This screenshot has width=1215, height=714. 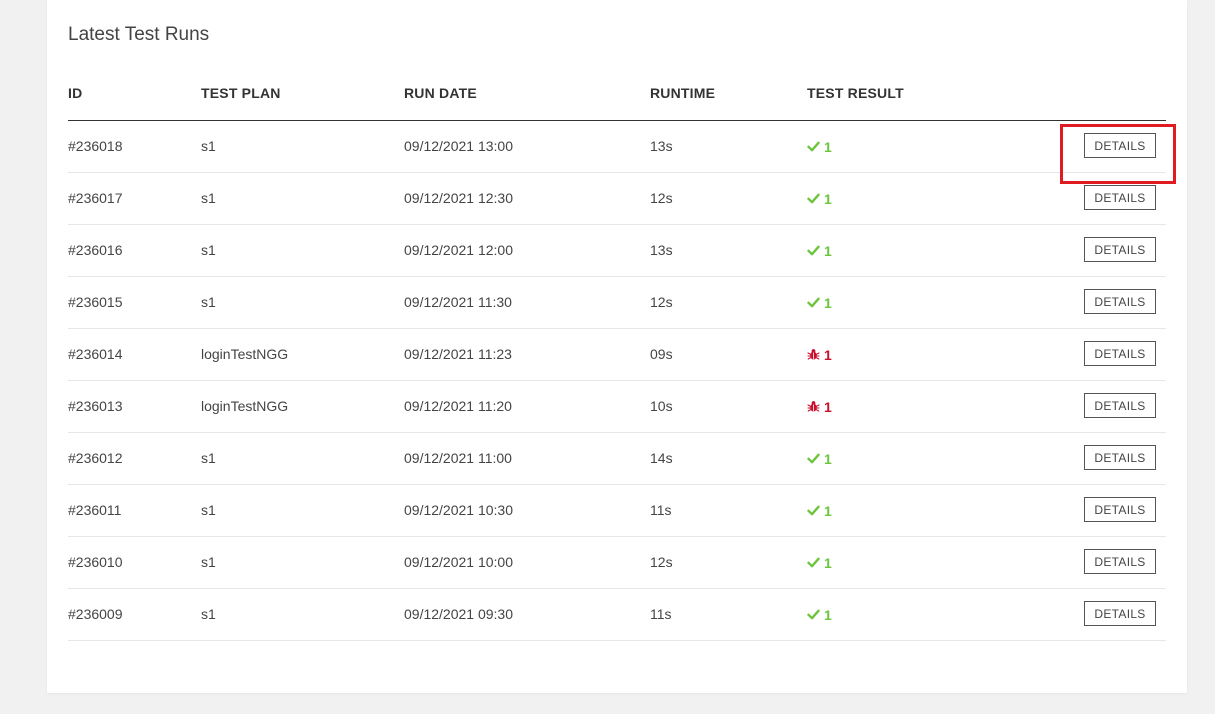 I want to click on run-id: #236012, so click(x=95, y=458).